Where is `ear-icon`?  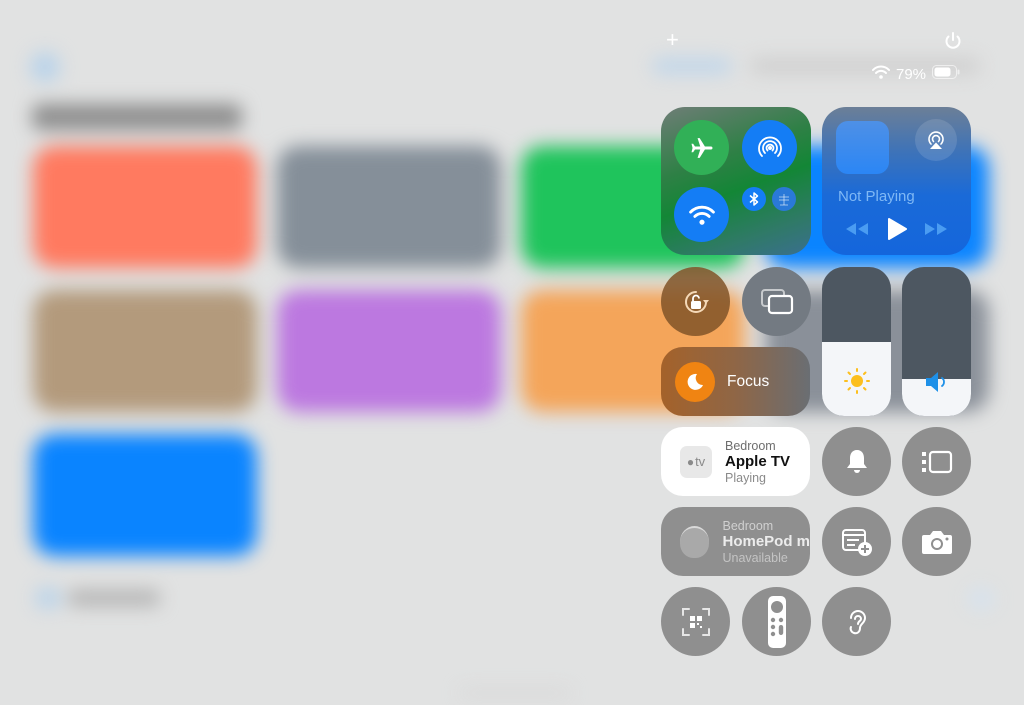
ear-icon is located at coordinates (857, 621).